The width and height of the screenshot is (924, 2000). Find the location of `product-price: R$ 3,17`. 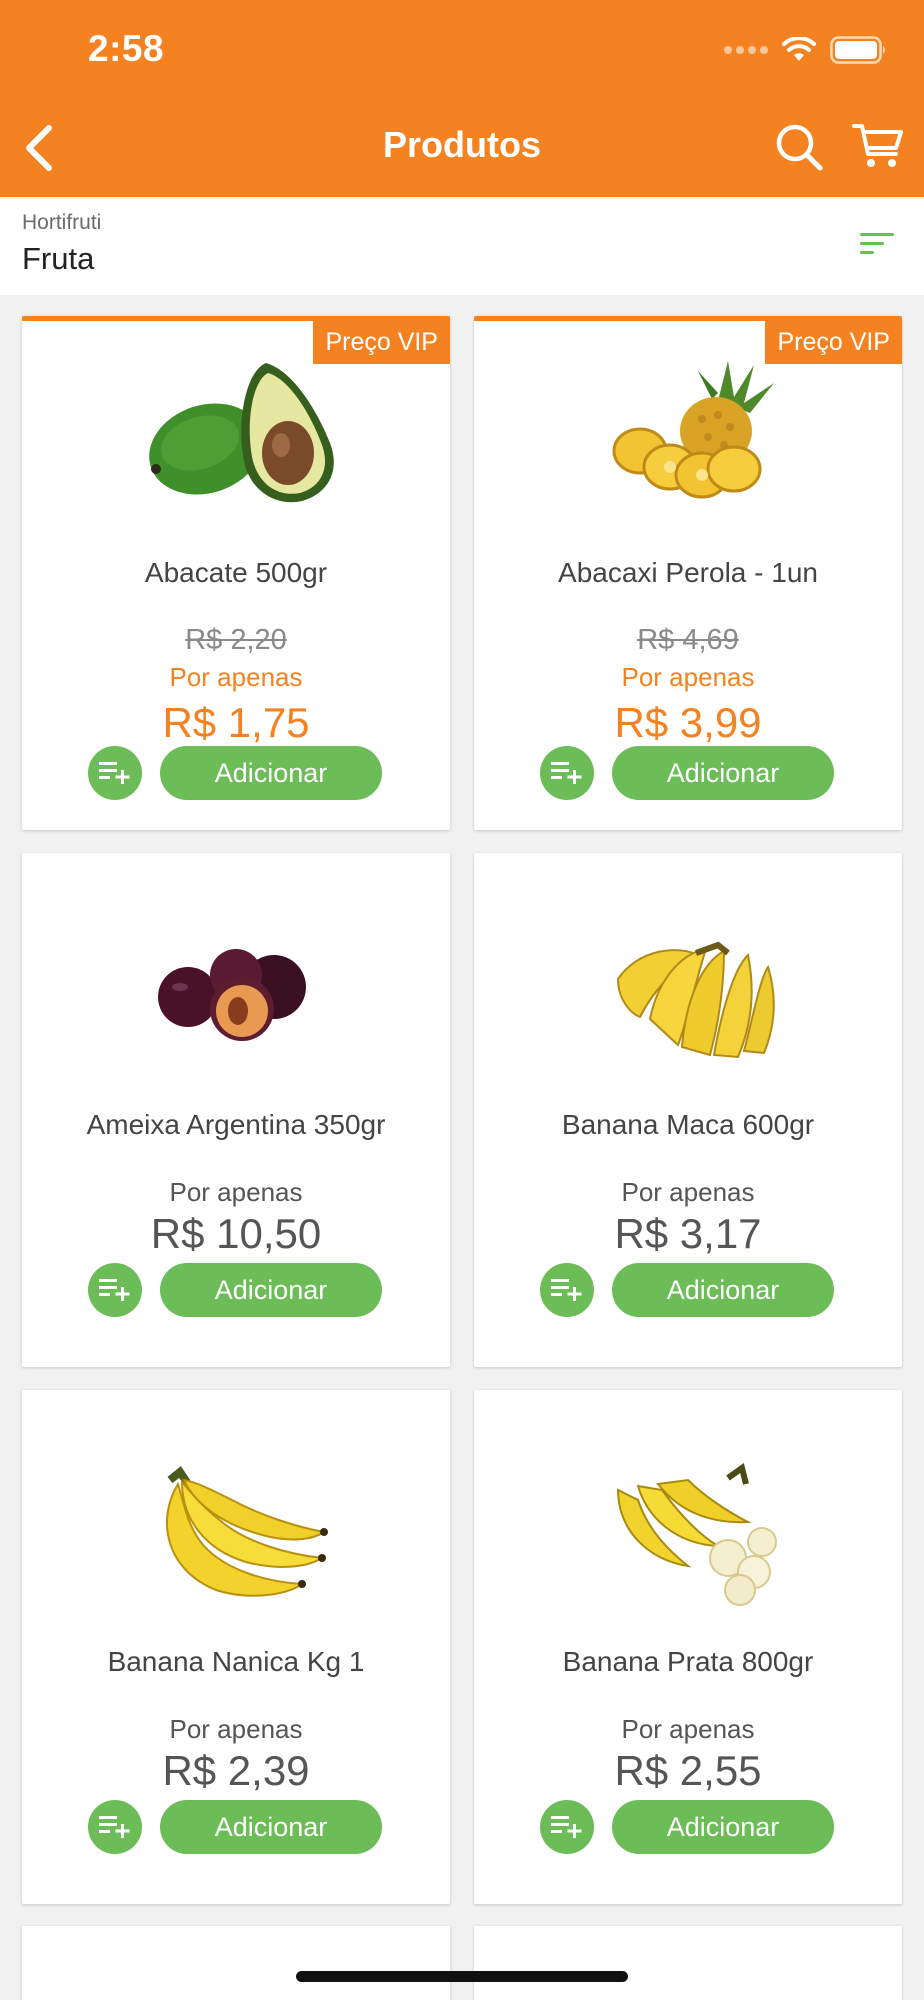

product-price: R$ 3,17 is located at coordinates (688, 1233).